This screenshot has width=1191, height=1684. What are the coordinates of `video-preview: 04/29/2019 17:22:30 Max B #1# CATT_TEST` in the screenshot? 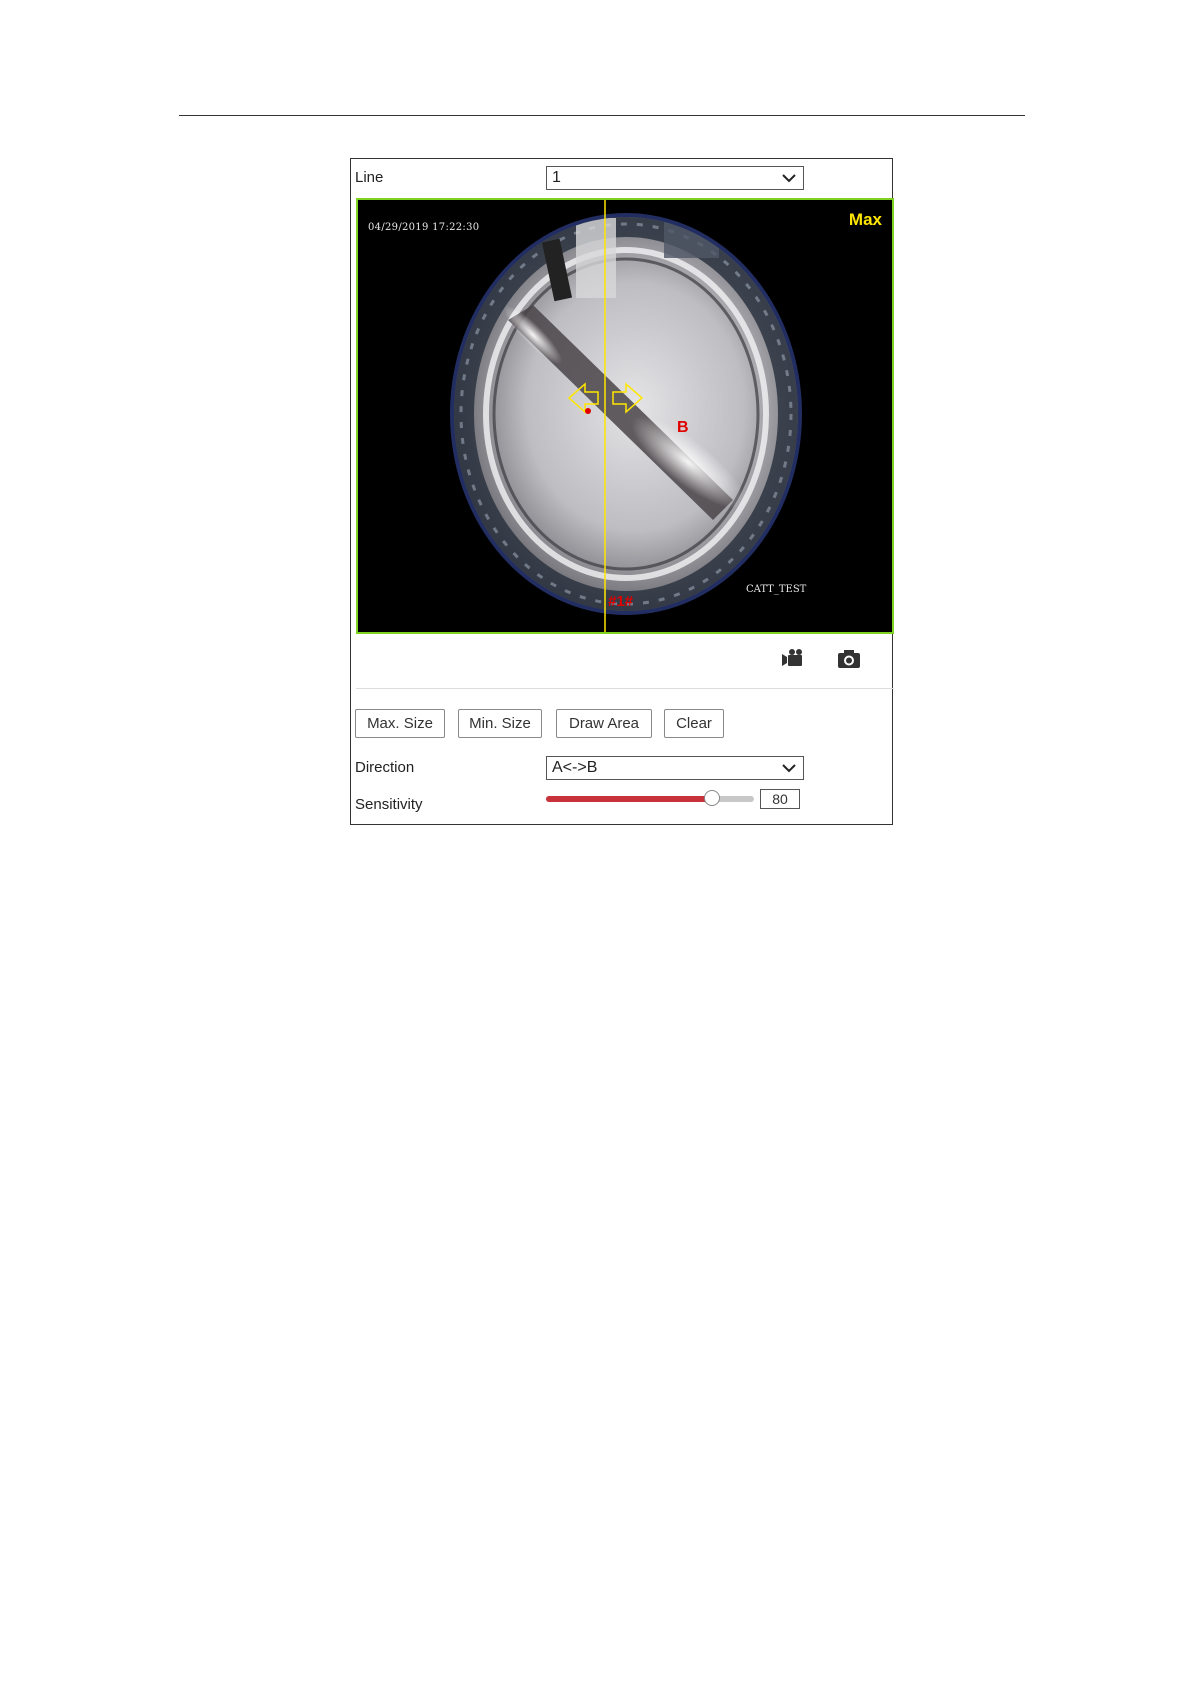 It's located at (625, 416).